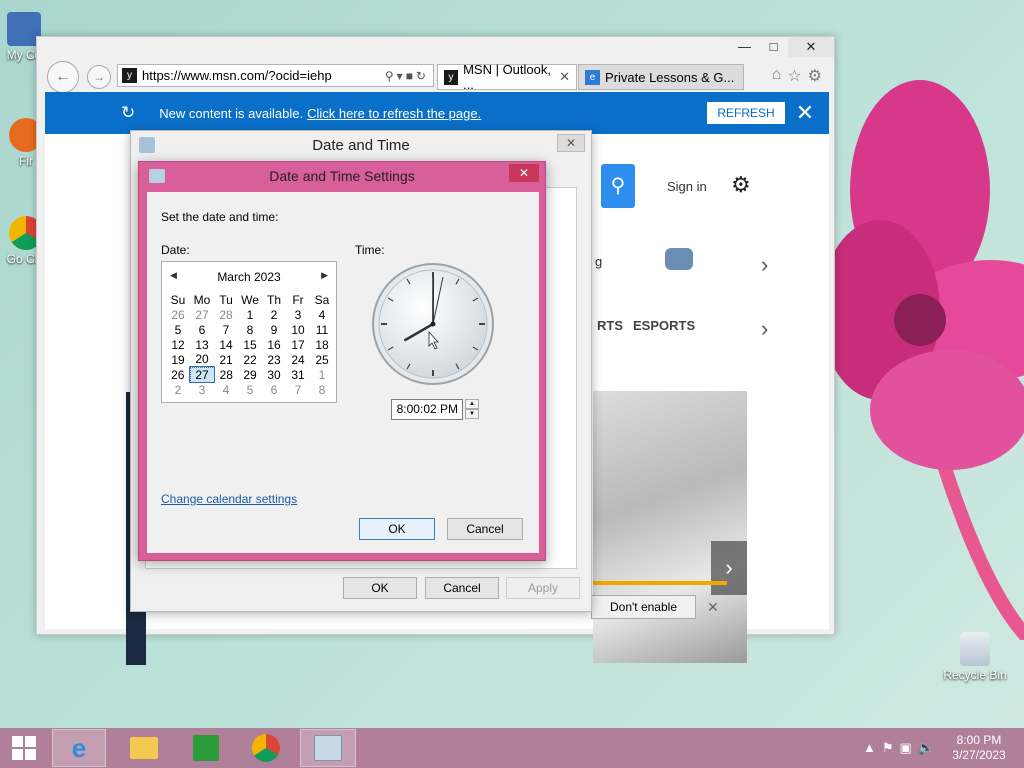 This screenshot has height=768, width=1024. What do you see at coordinates (202, 314) in the screenshot?
I see `calendar-day: 27` at bounding box center [202, 314].